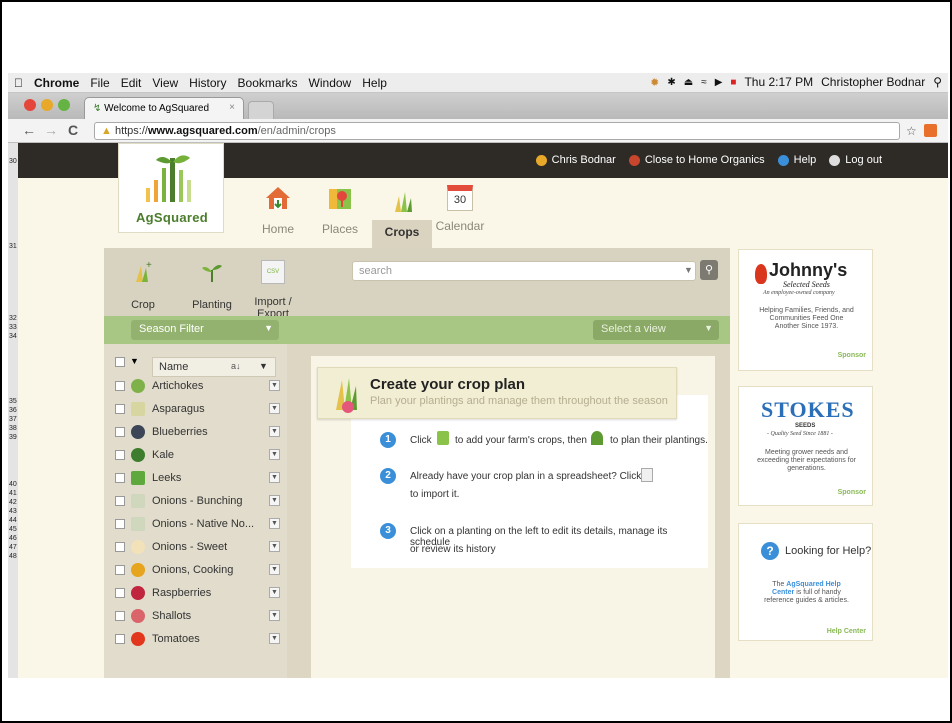  I want to click on back-icon: ←, so click(29, 130).